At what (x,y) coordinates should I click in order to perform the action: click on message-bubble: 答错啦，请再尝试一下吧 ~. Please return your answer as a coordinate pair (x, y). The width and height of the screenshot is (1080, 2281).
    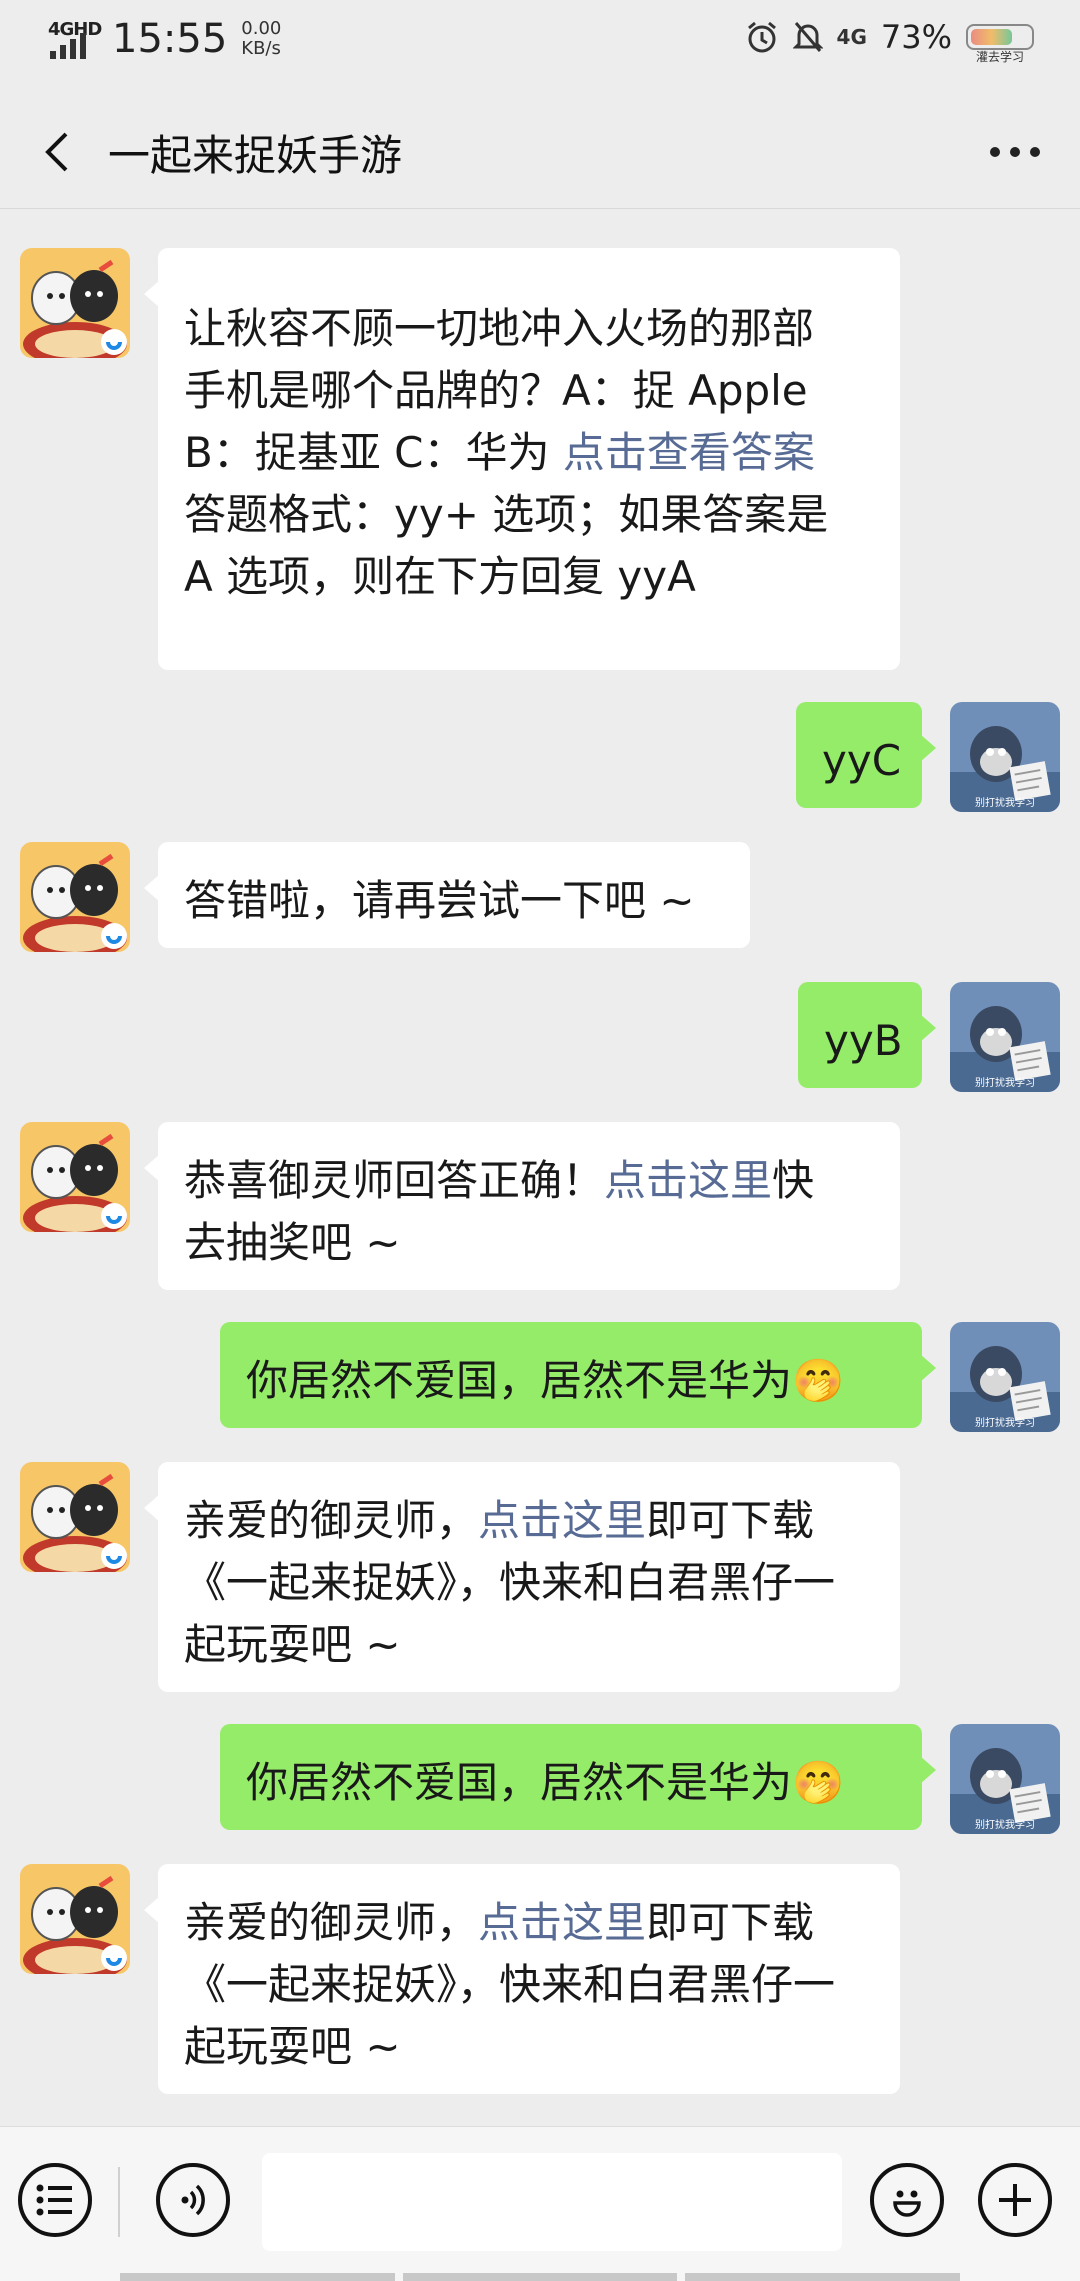
    Looking at the image, I should click on (447, 895).